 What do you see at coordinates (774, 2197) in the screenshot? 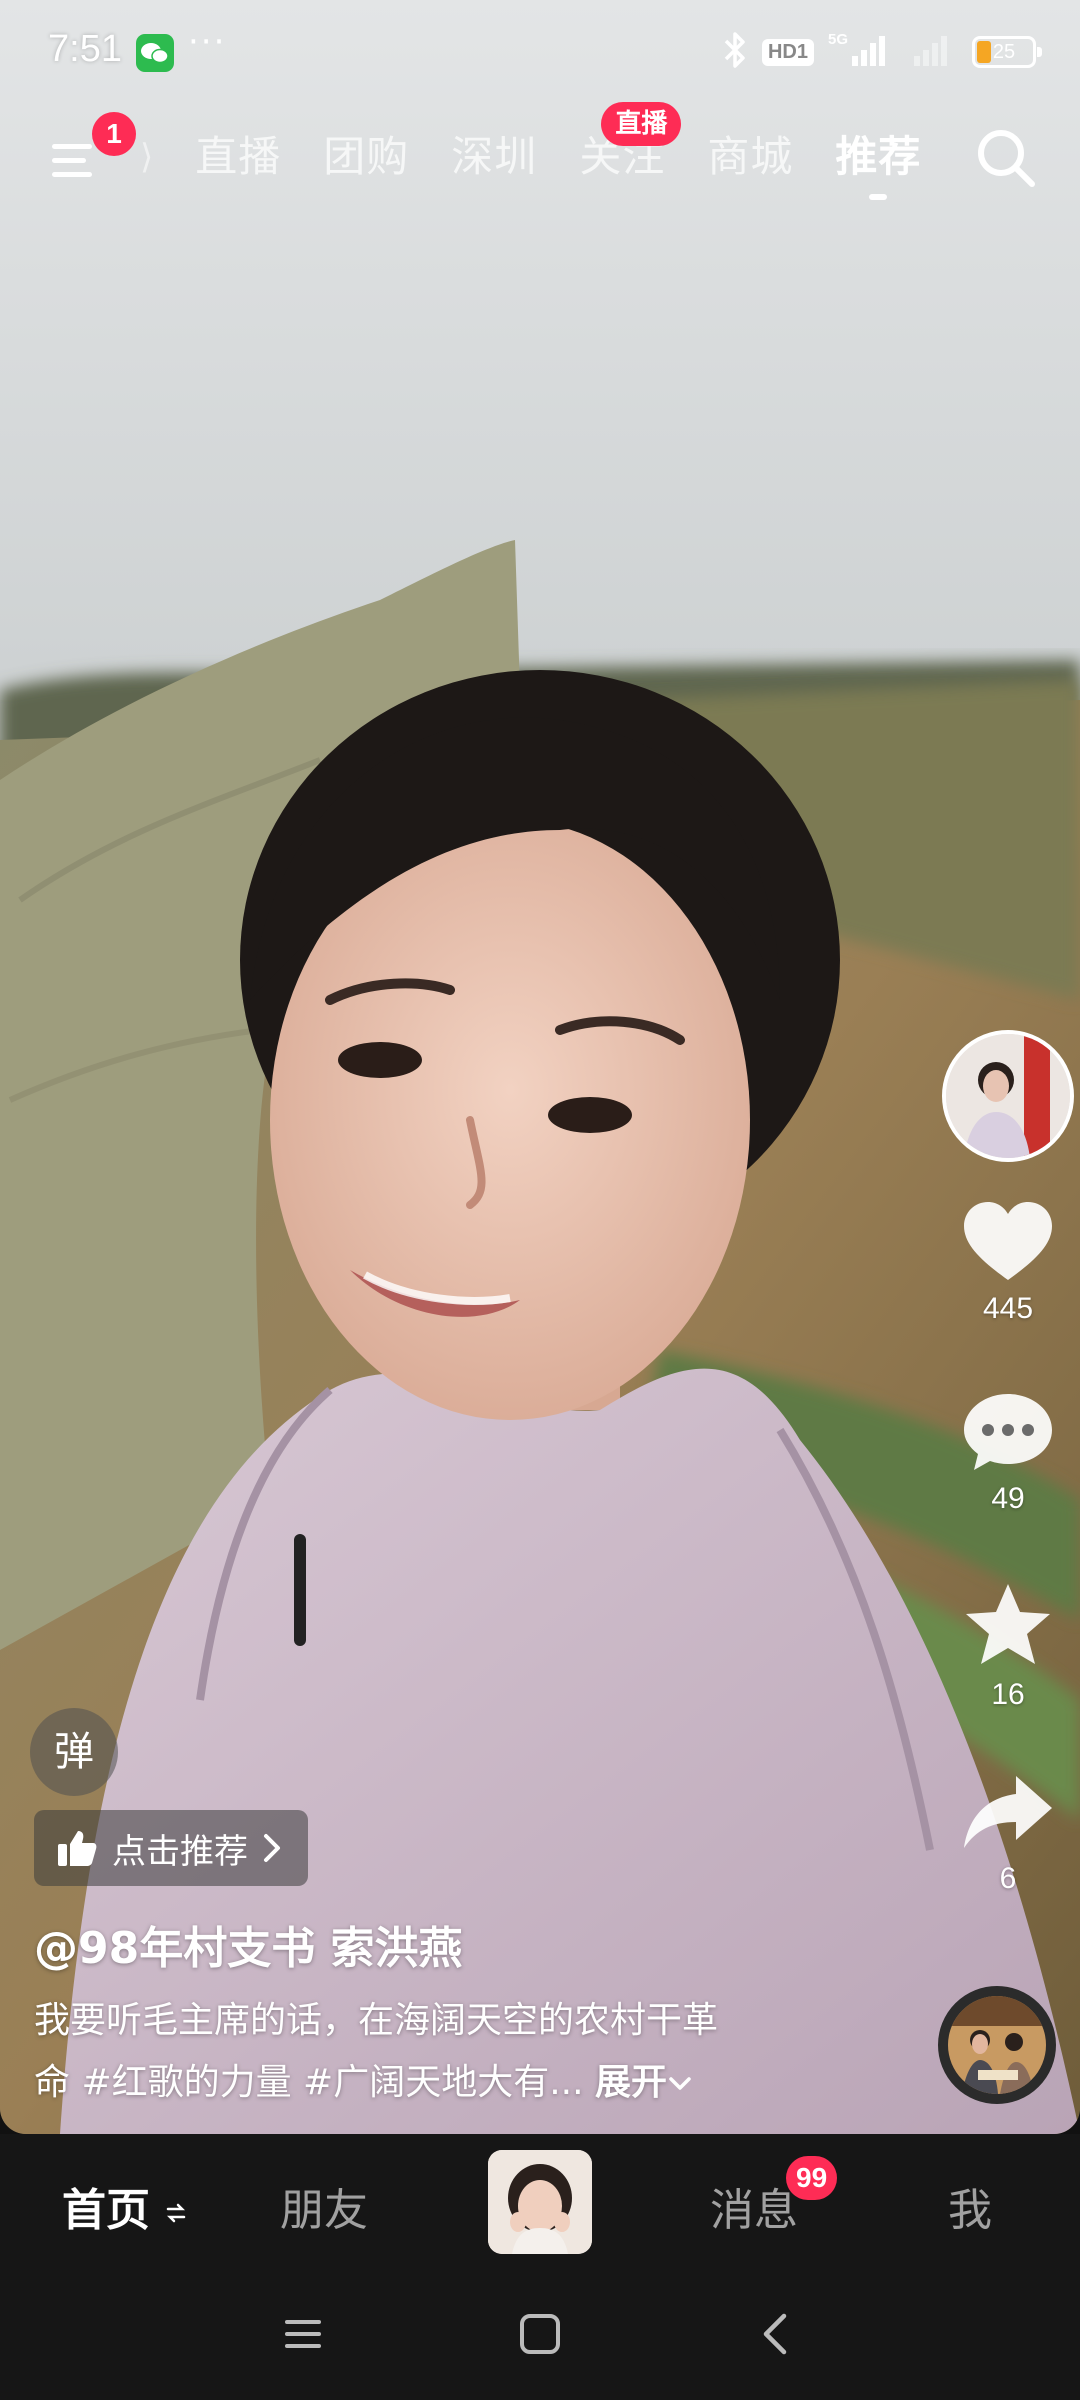
I see `tab-messages: 消息 99` at bounding box center [774, 2197].